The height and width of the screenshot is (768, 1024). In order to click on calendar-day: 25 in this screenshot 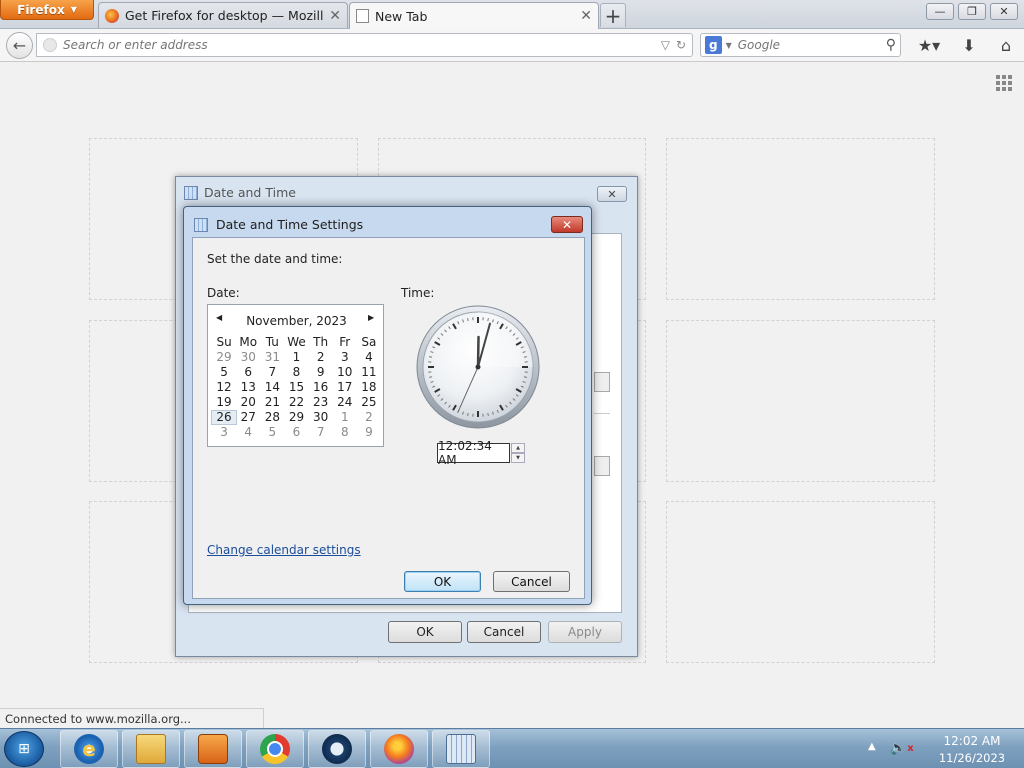, I will do `click(369, 402)`.